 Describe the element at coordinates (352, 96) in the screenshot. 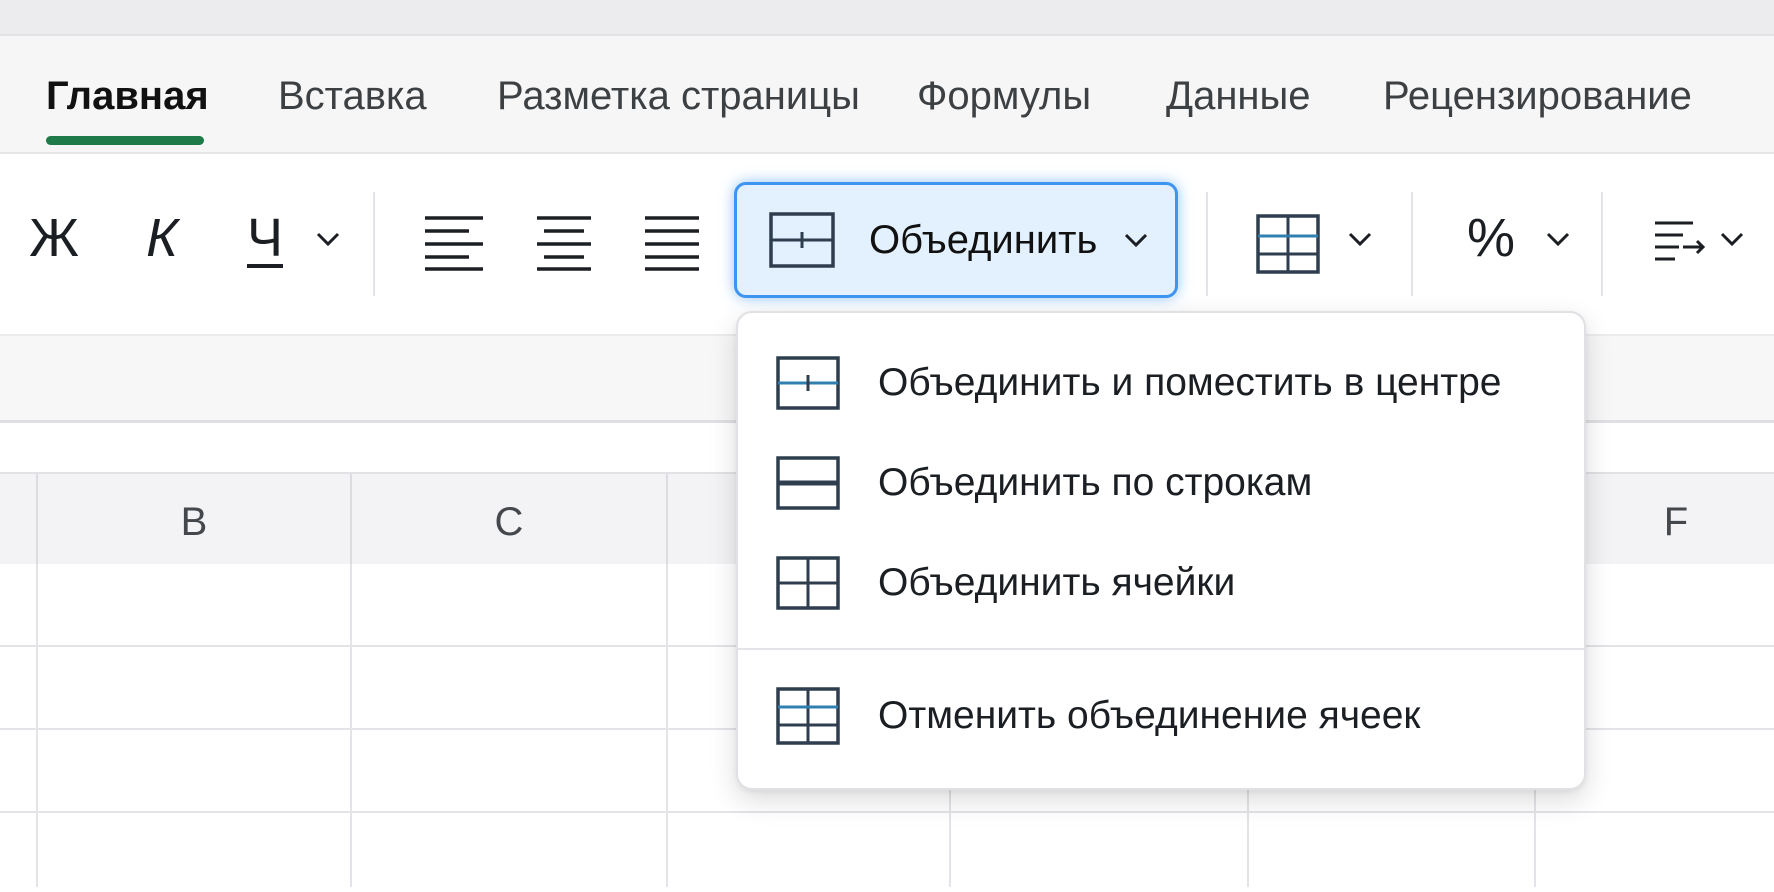

I see `tab-insert: Вставка` at that location.